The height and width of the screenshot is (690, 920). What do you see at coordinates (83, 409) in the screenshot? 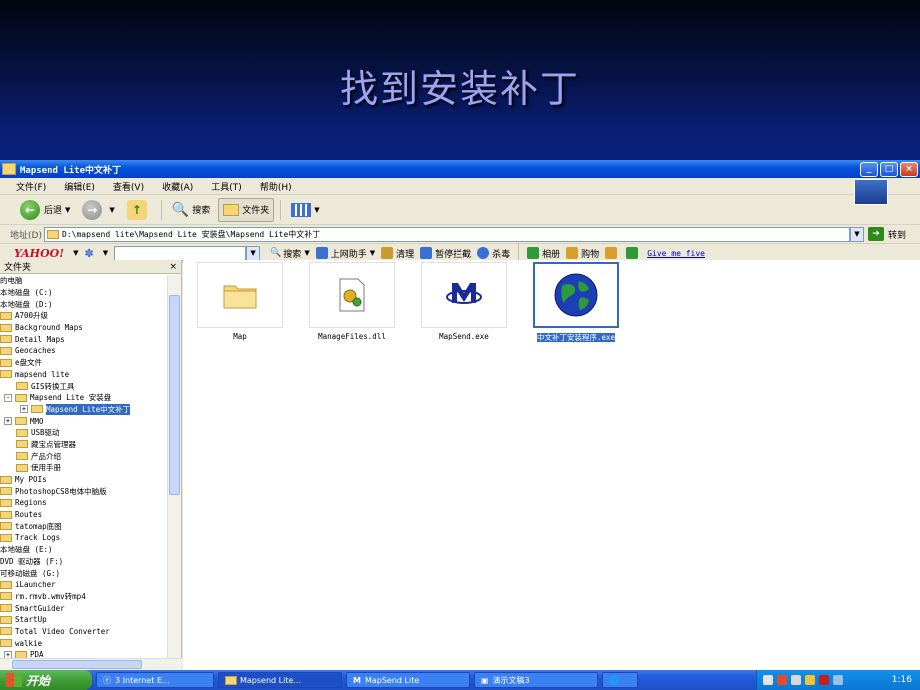
I see `tree-node: + Mapsend Lite中文补丁` at bounding box center [83, 409].